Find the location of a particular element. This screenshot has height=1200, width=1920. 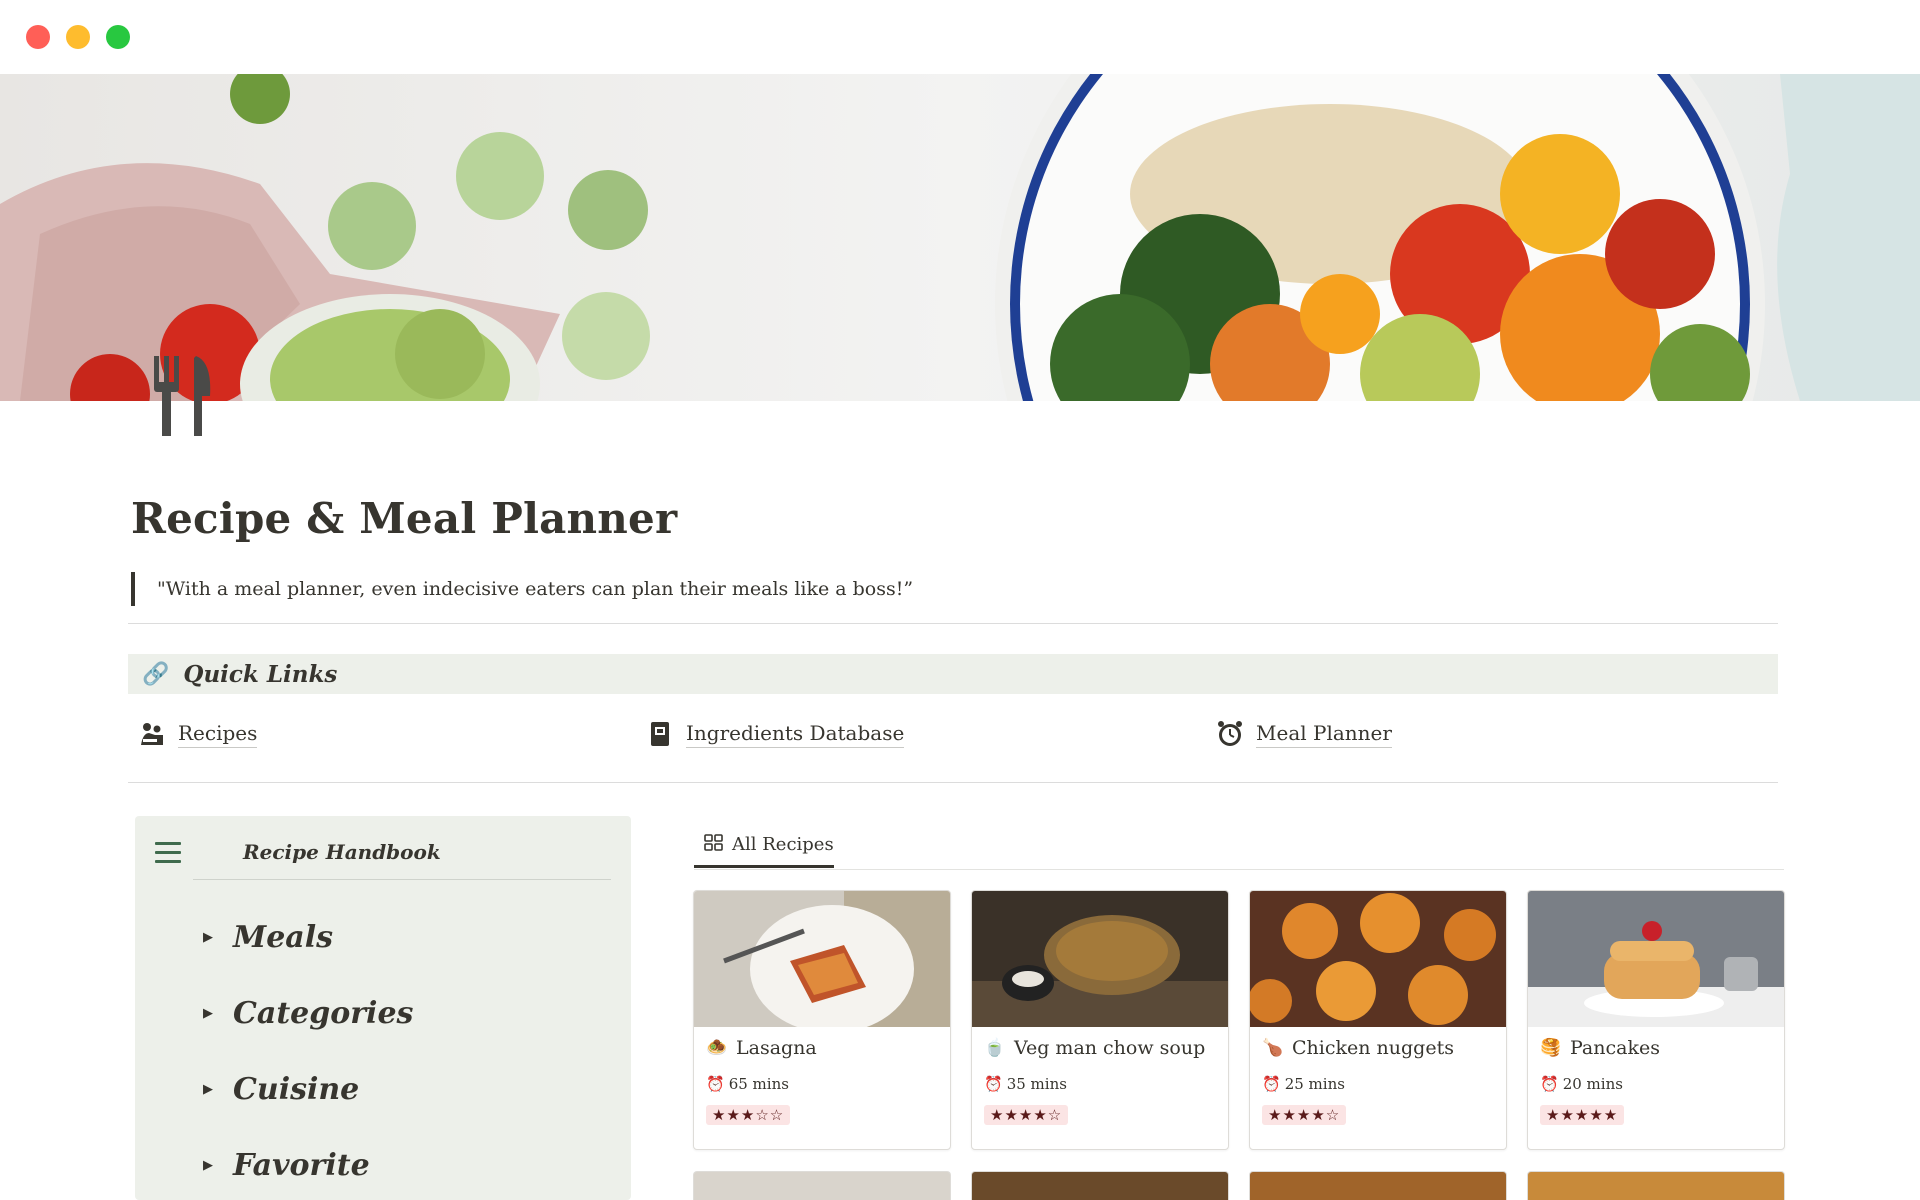

book-icon is located at coordinates (660, 734).